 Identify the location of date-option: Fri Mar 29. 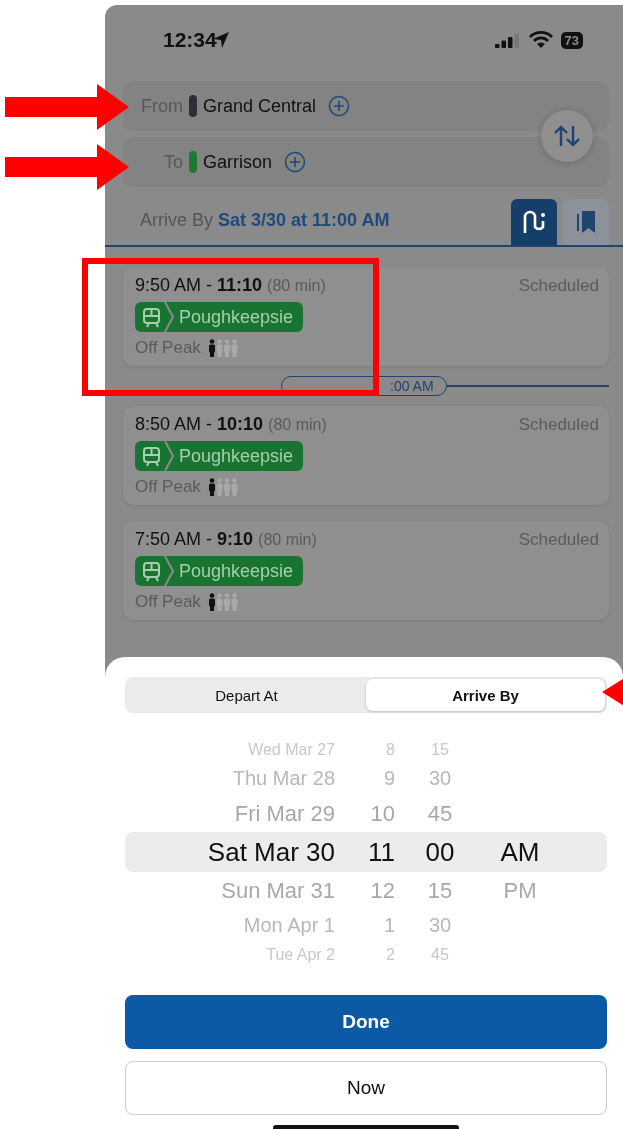
(230, 813).